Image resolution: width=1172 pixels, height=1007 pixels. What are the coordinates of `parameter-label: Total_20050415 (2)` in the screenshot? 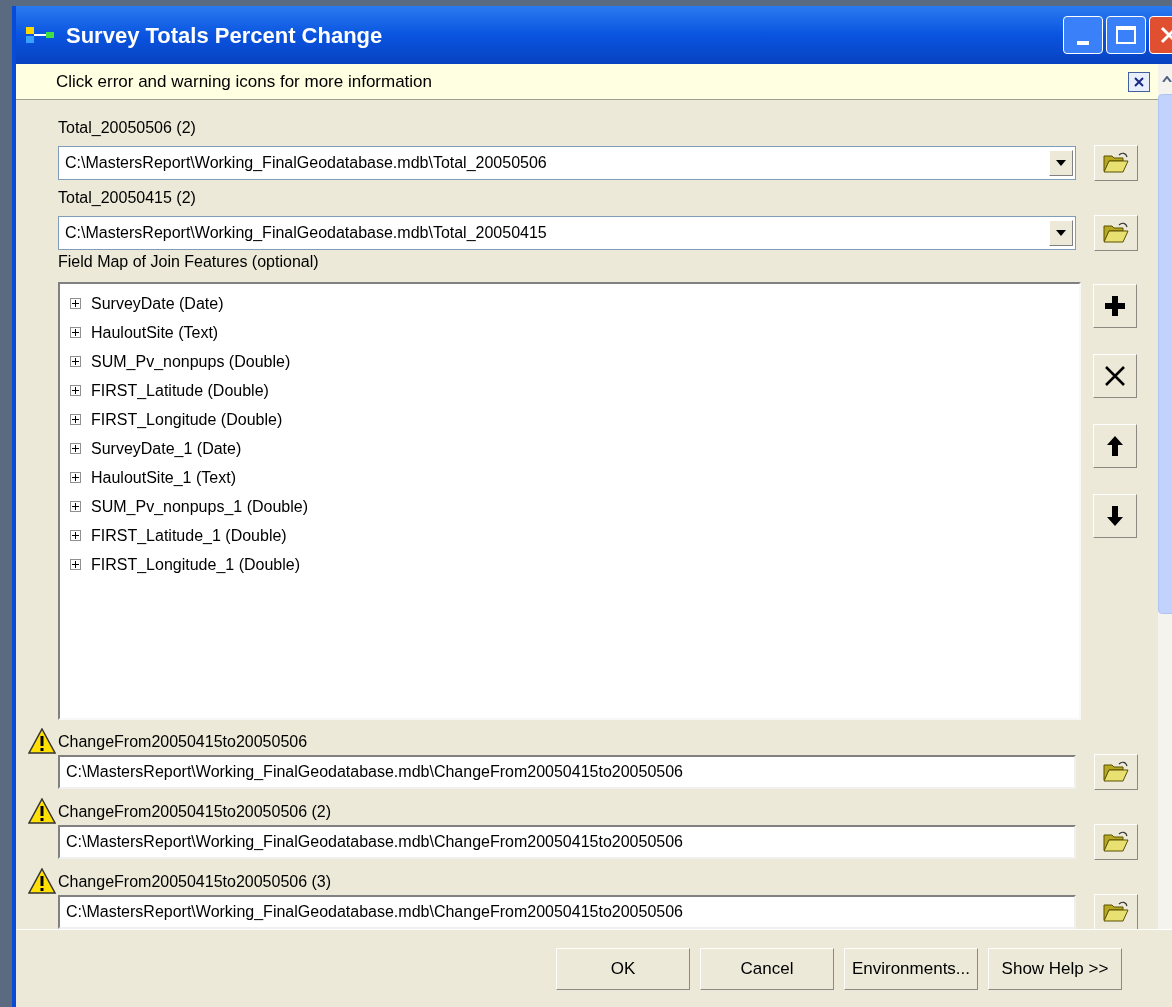 It's located at (127, 198).